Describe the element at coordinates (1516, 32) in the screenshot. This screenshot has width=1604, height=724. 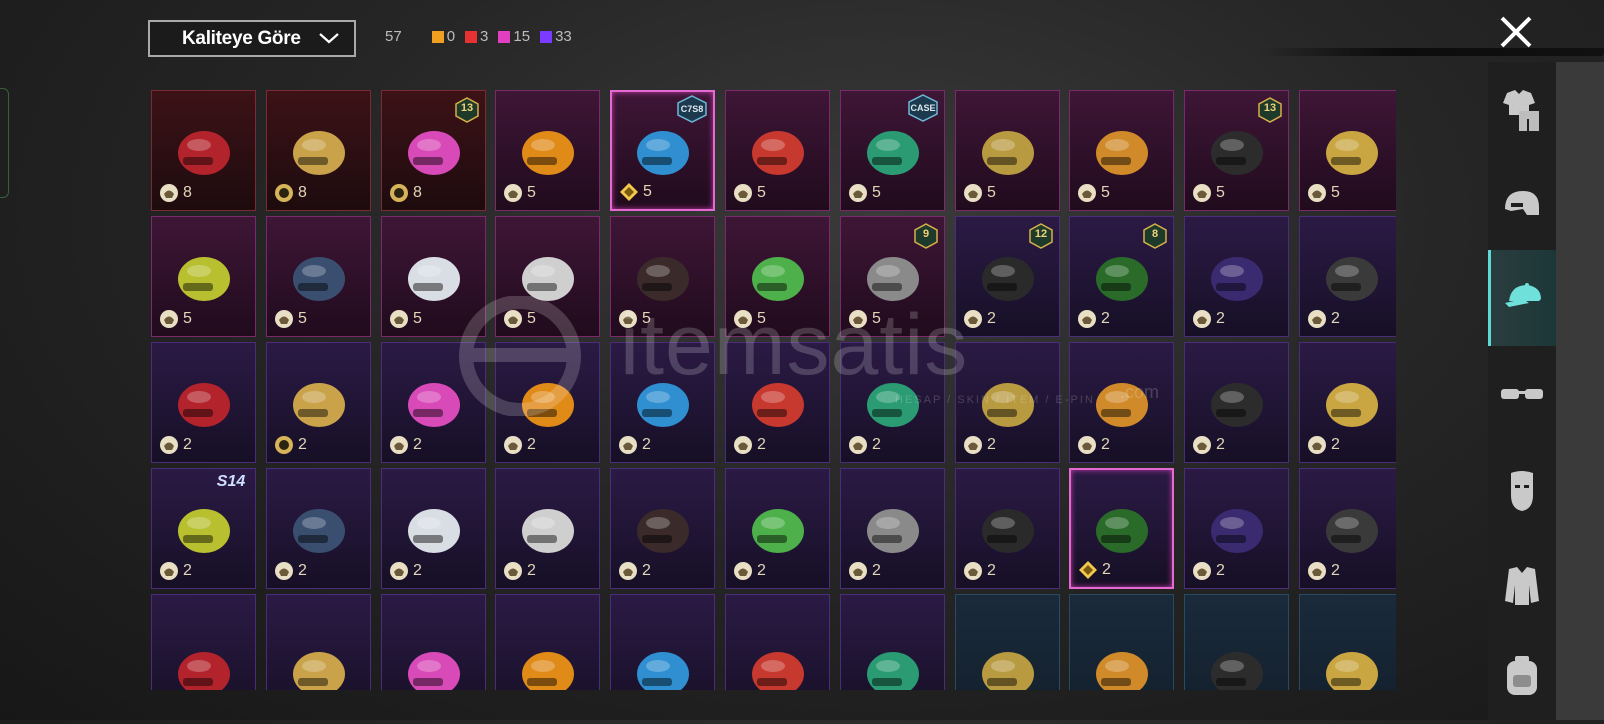
I see `close-icon` at that location.